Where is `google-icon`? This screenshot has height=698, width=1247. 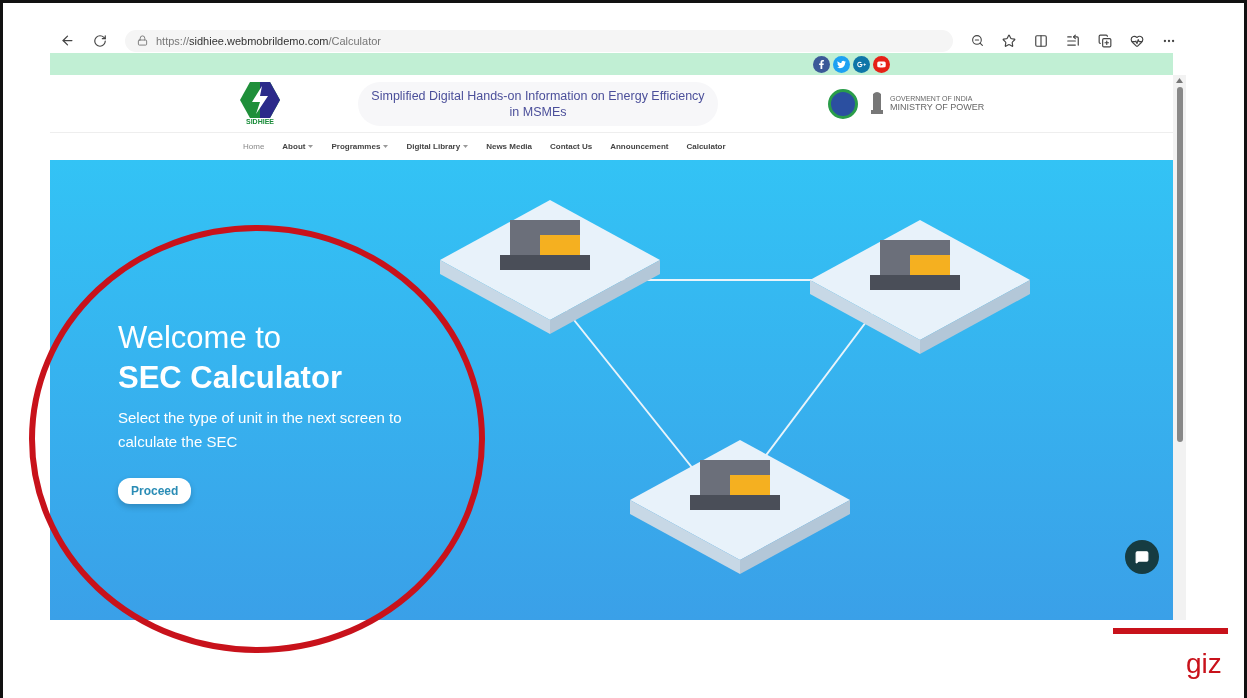 google-icon is located at coordinates (861, 64).